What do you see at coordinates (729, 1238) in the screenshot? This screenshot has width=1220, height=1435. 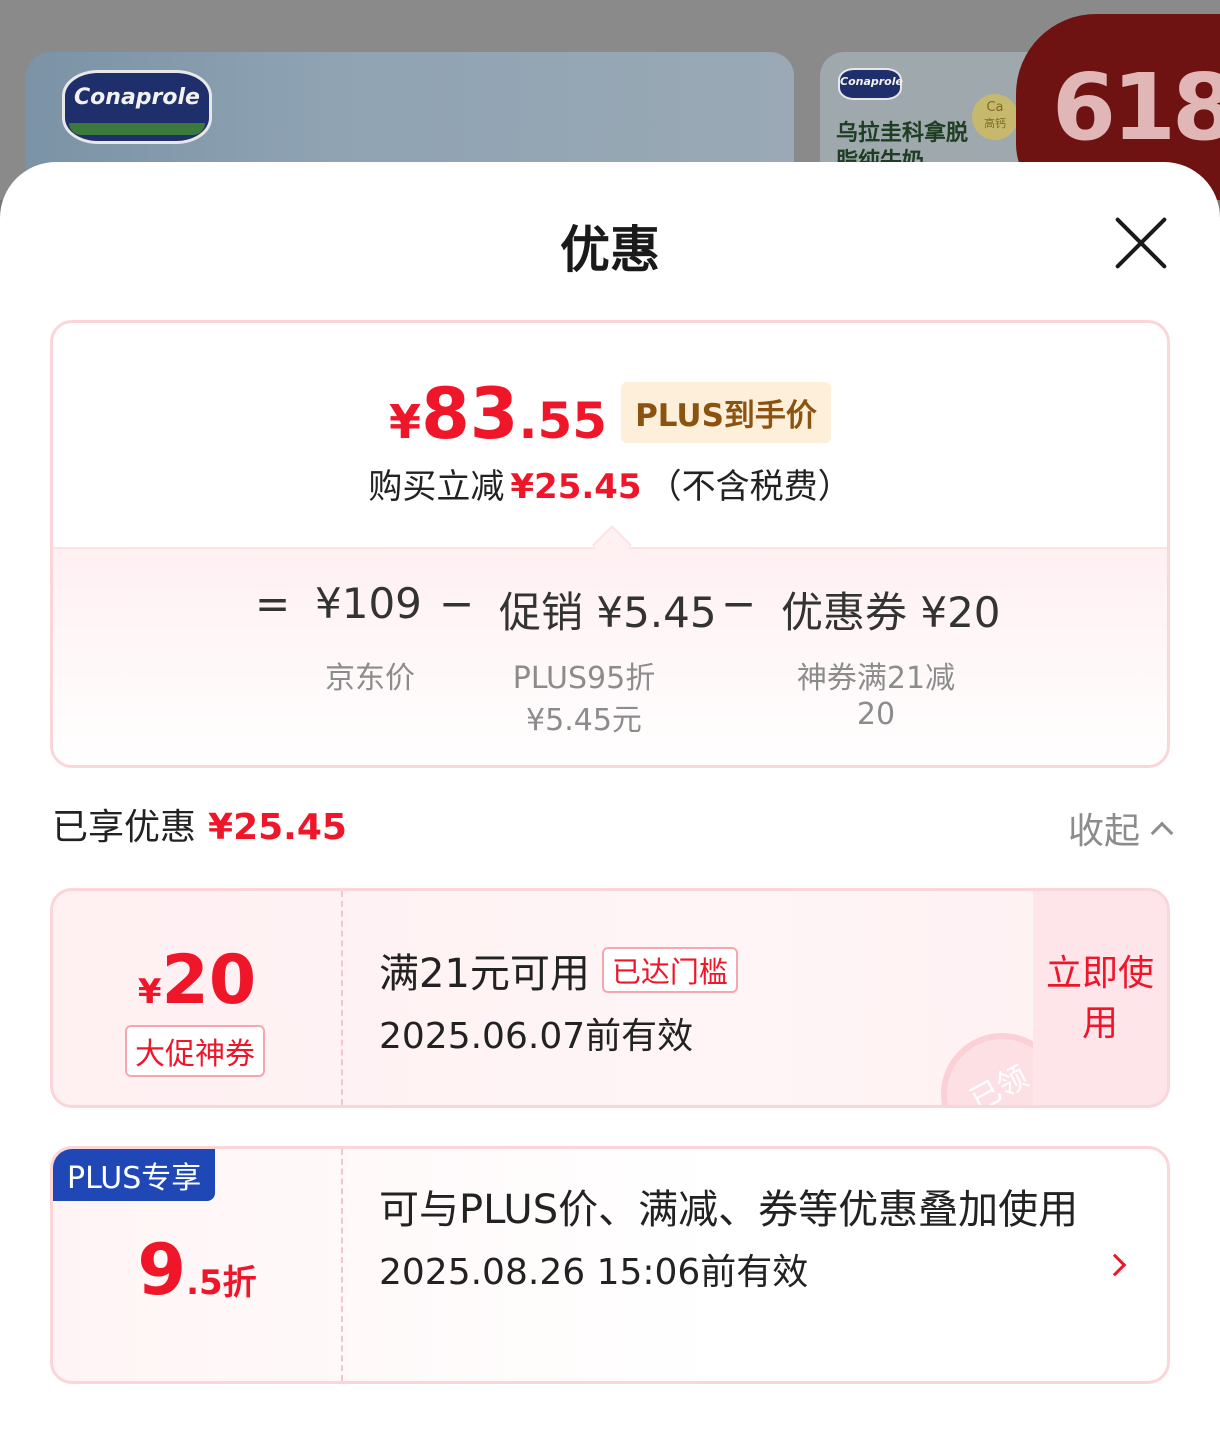 I see `plus-details: 可与PLUS价、满减、券等优惠叠加使用 2025.08.26 15:06前有效` at bounding box center [729, 1238].